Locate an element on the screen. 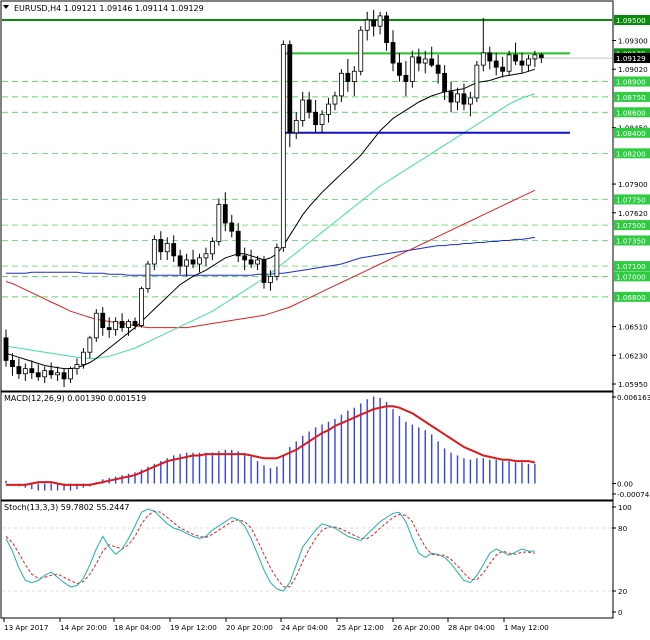 The image size is (650, 640). price-label-15: 1.07350 is located at coordinates (631, 240).